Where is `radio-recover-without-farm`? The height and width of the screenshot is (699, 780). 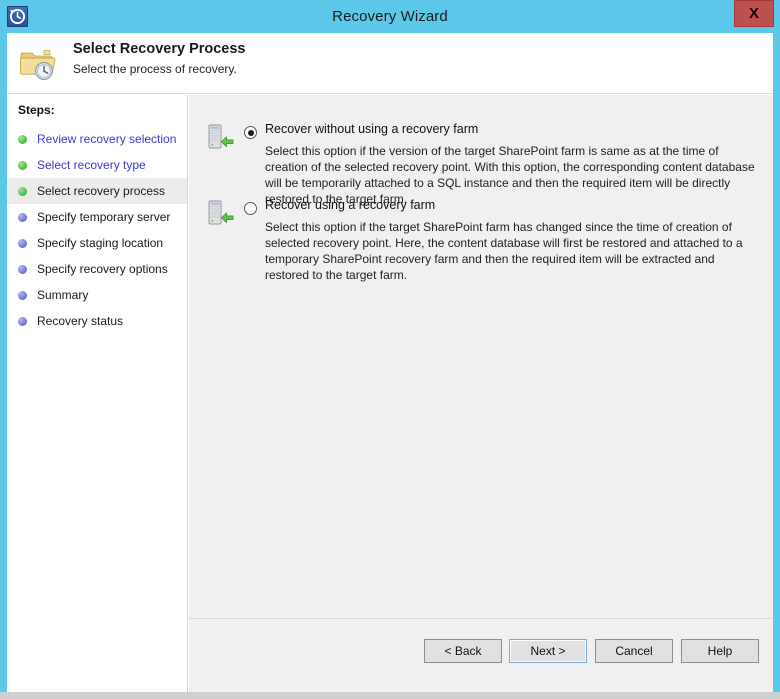
radio-recover-without-farm is located at coordinates (250, 132).